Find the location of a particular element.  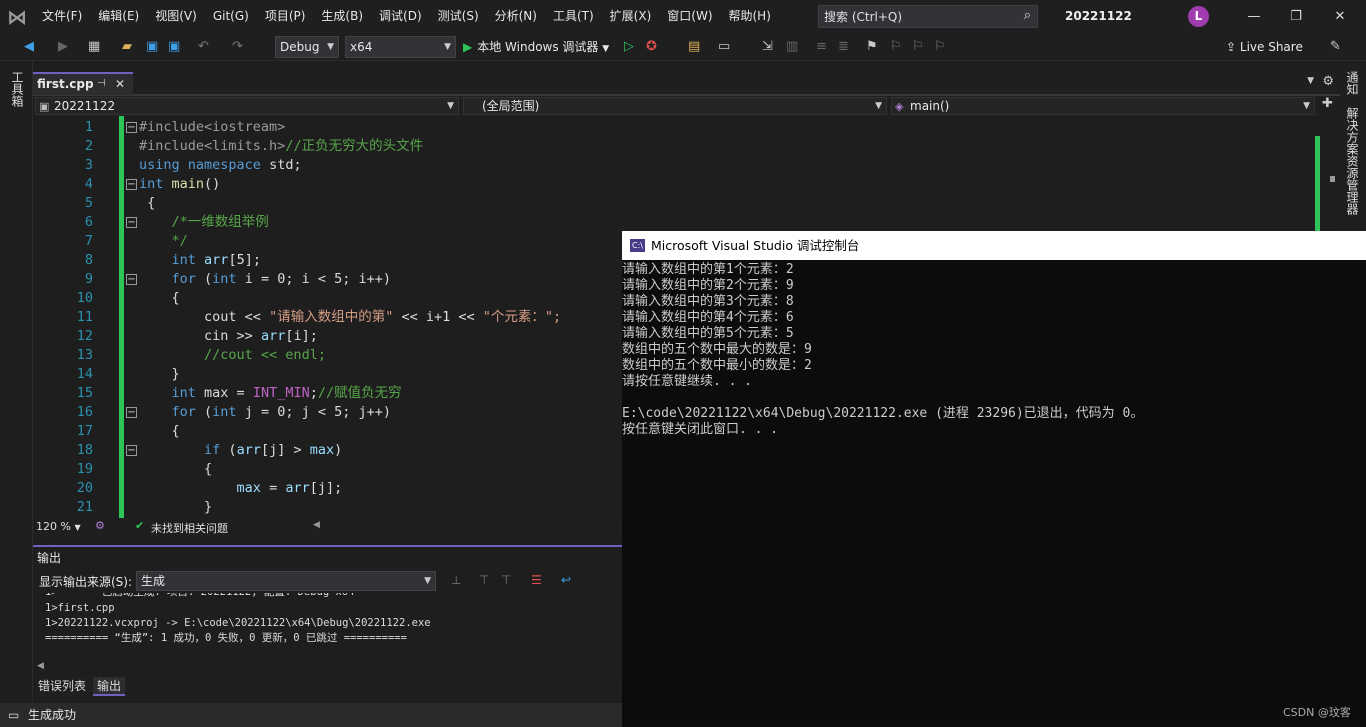

word-wrap-icon: ↩ is located at coordinates (566, 580).